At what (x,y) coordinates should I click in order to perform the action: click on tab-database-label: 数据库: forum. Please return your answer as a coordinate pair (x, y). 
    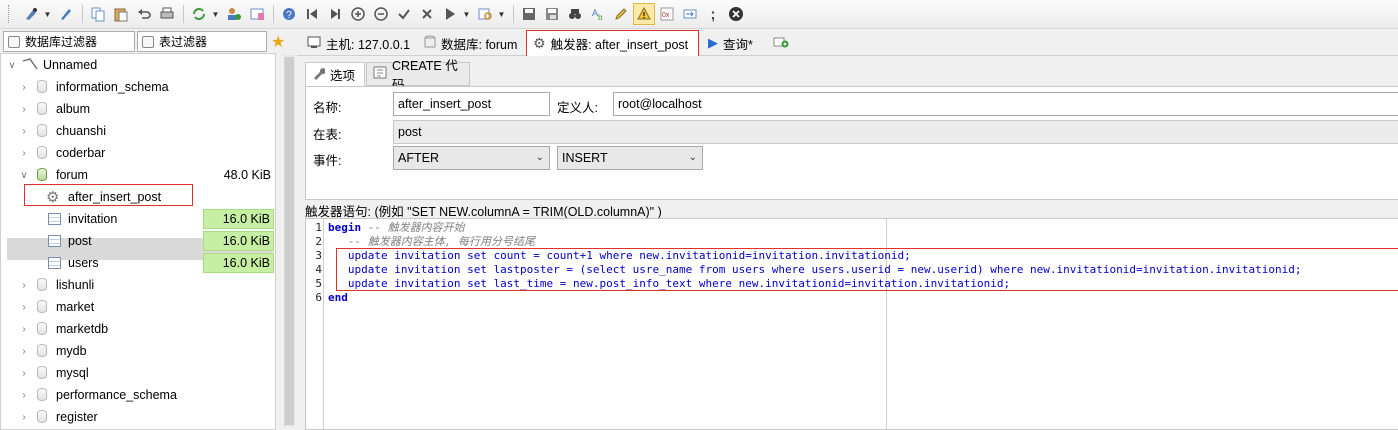
    Looking at the image, I should click on (479, 44).